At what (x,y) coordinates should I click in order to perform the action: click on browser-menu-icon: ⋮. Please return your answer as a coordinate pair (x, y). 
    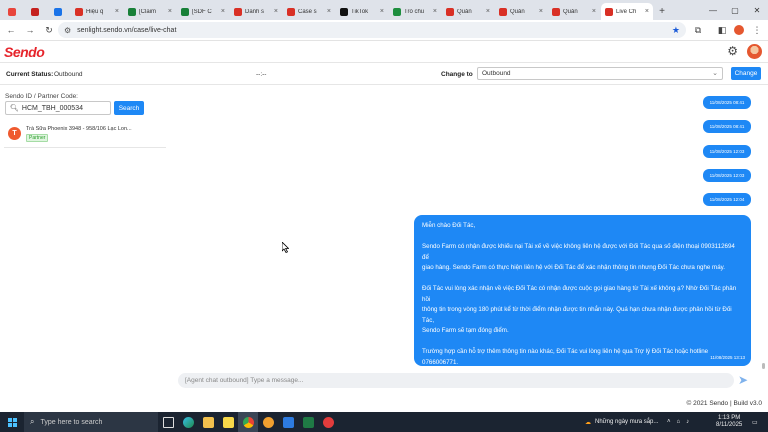
    Looking at the image, I should click on (757, 30).